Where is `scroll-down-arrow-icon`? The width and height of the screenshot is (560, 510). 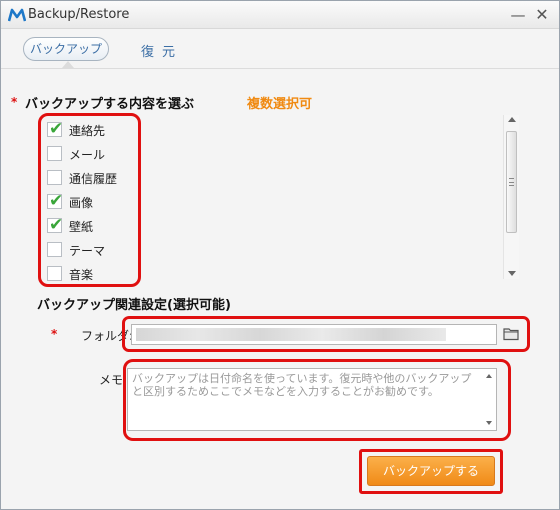
scroll-down-arrow-icon is located at coordinates (512, 273).